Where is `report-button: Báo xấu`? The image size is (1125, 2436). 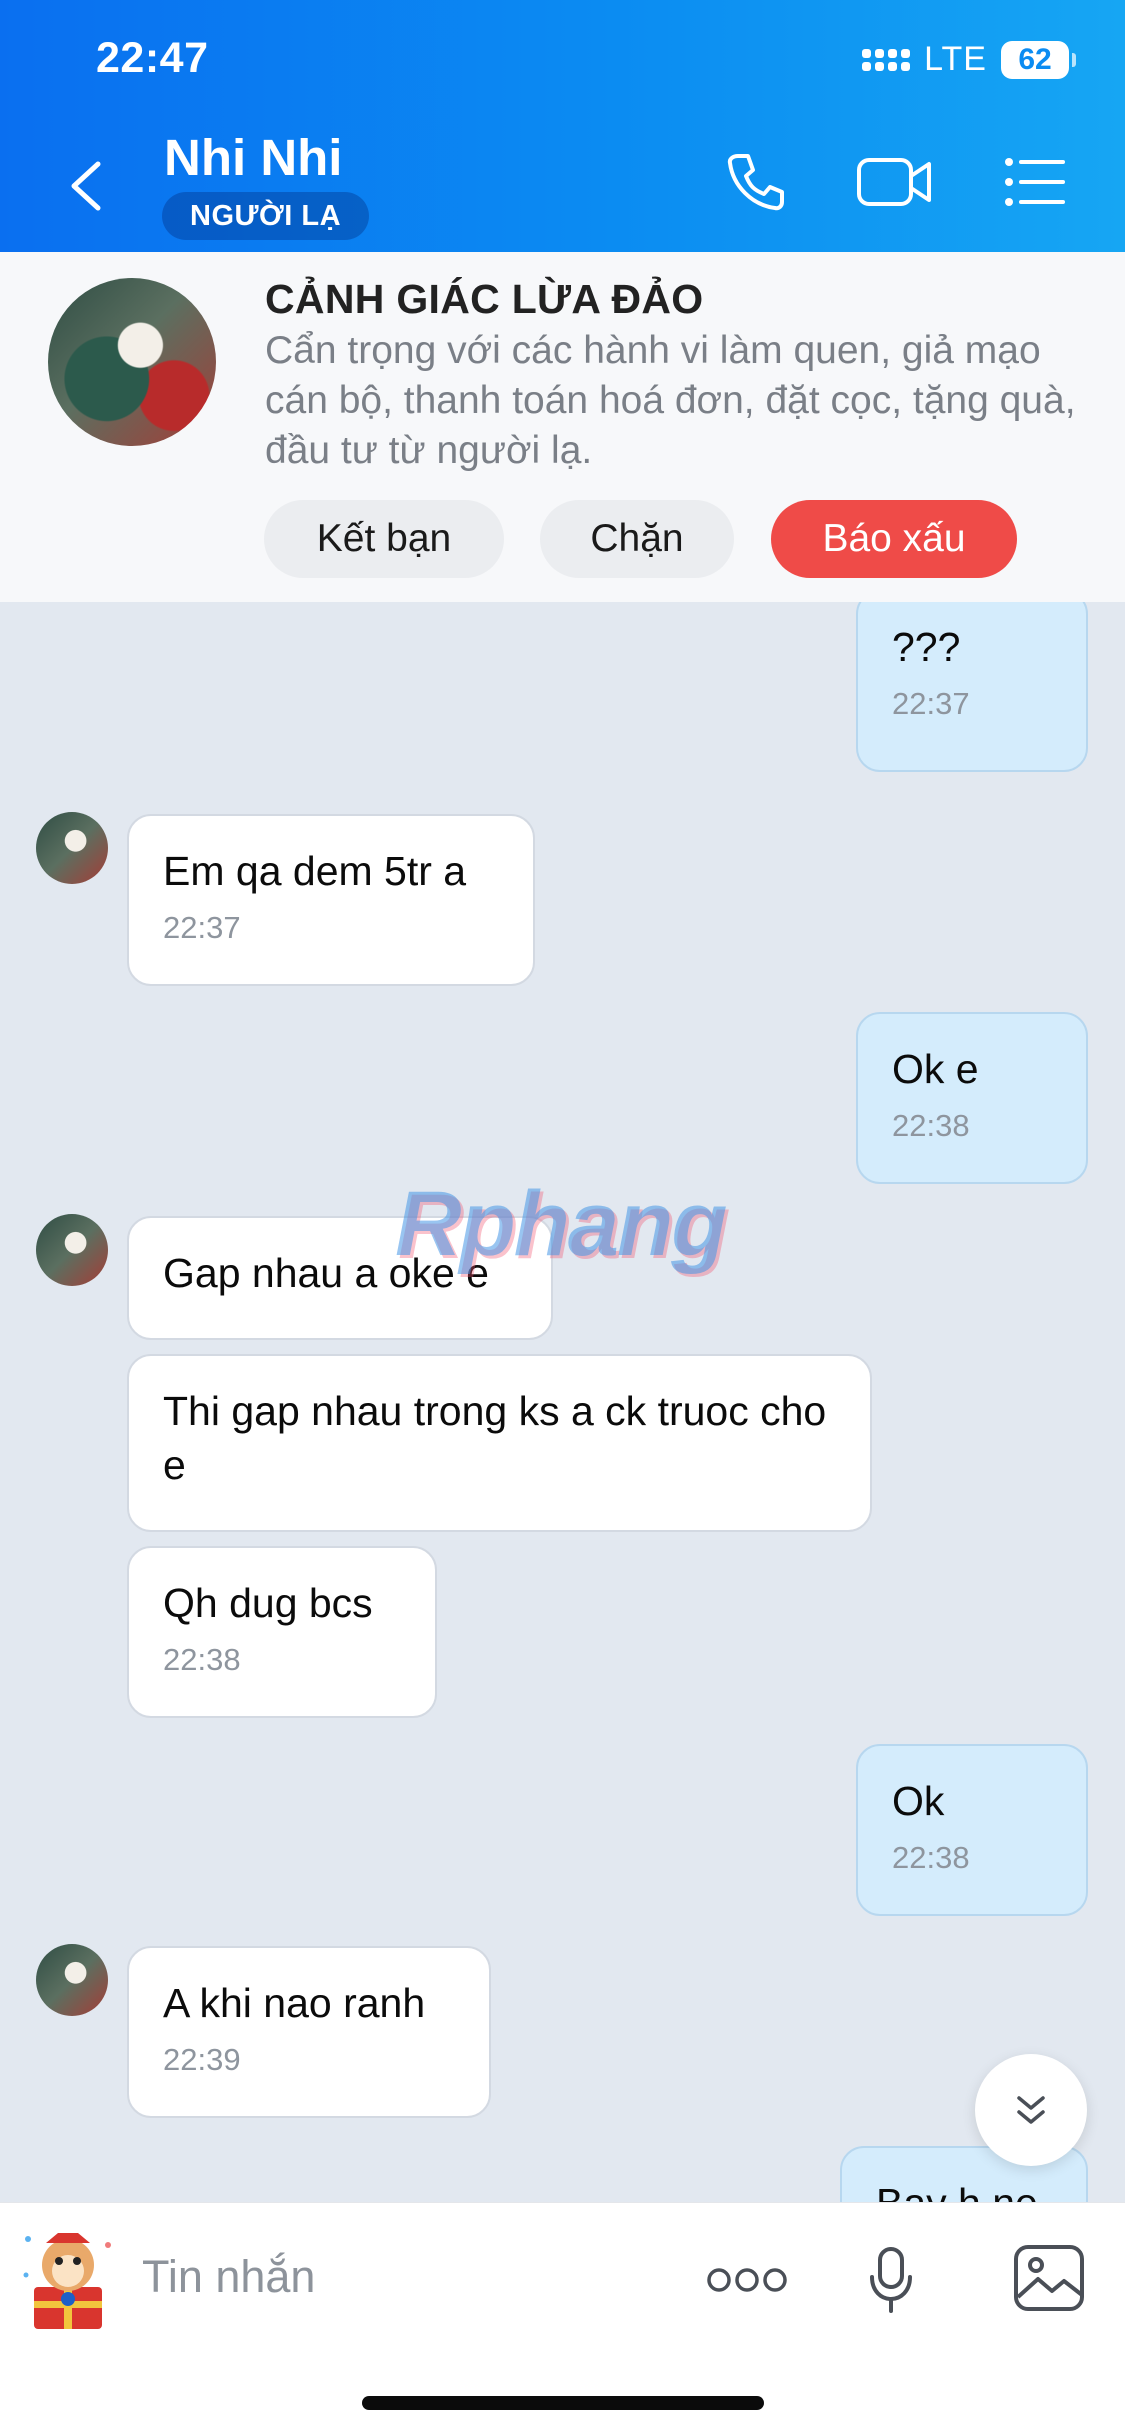 report-button: Báo xấu is located at coordinates (894, 539).